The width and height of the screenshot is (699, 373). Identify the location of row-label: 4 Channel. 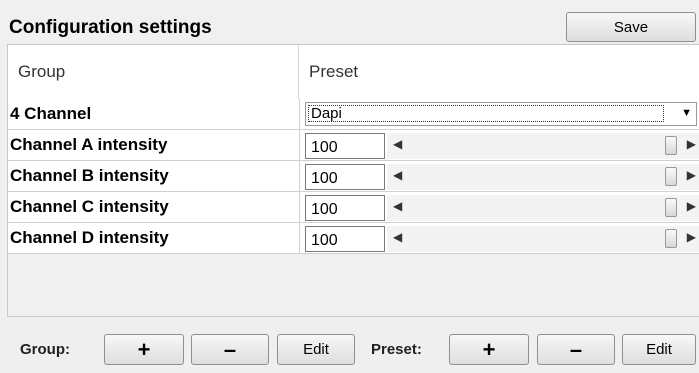
(51, 113).